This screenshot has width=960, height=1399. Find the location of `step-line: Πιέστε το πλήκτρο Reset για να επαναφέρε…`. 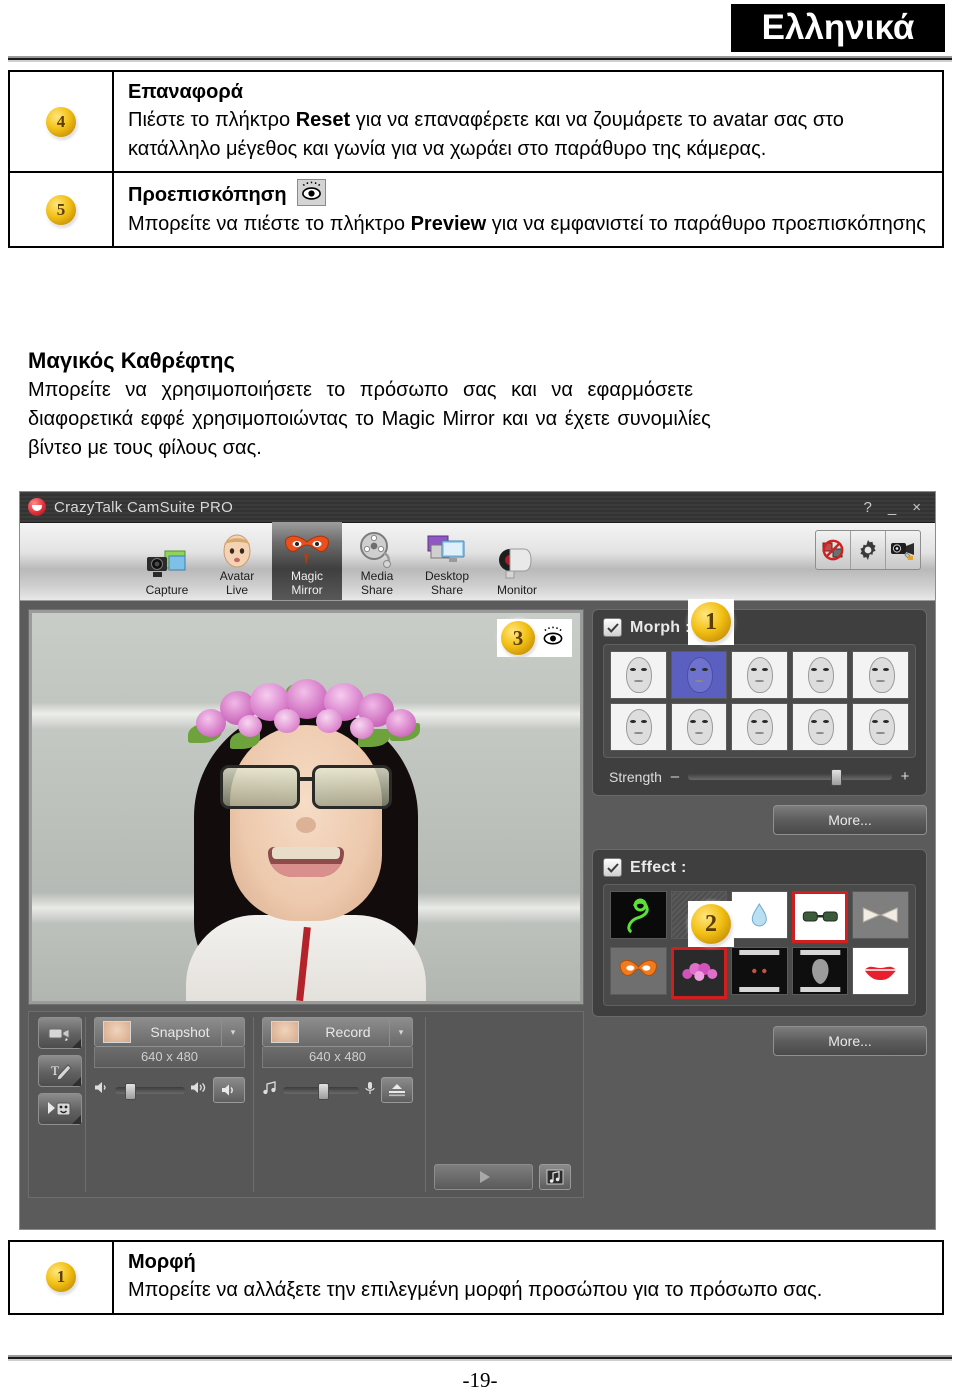

step-line: Πιέστε το πλήκτρο Reset για να επαναφέρε… is located at coordinates (418, 120).